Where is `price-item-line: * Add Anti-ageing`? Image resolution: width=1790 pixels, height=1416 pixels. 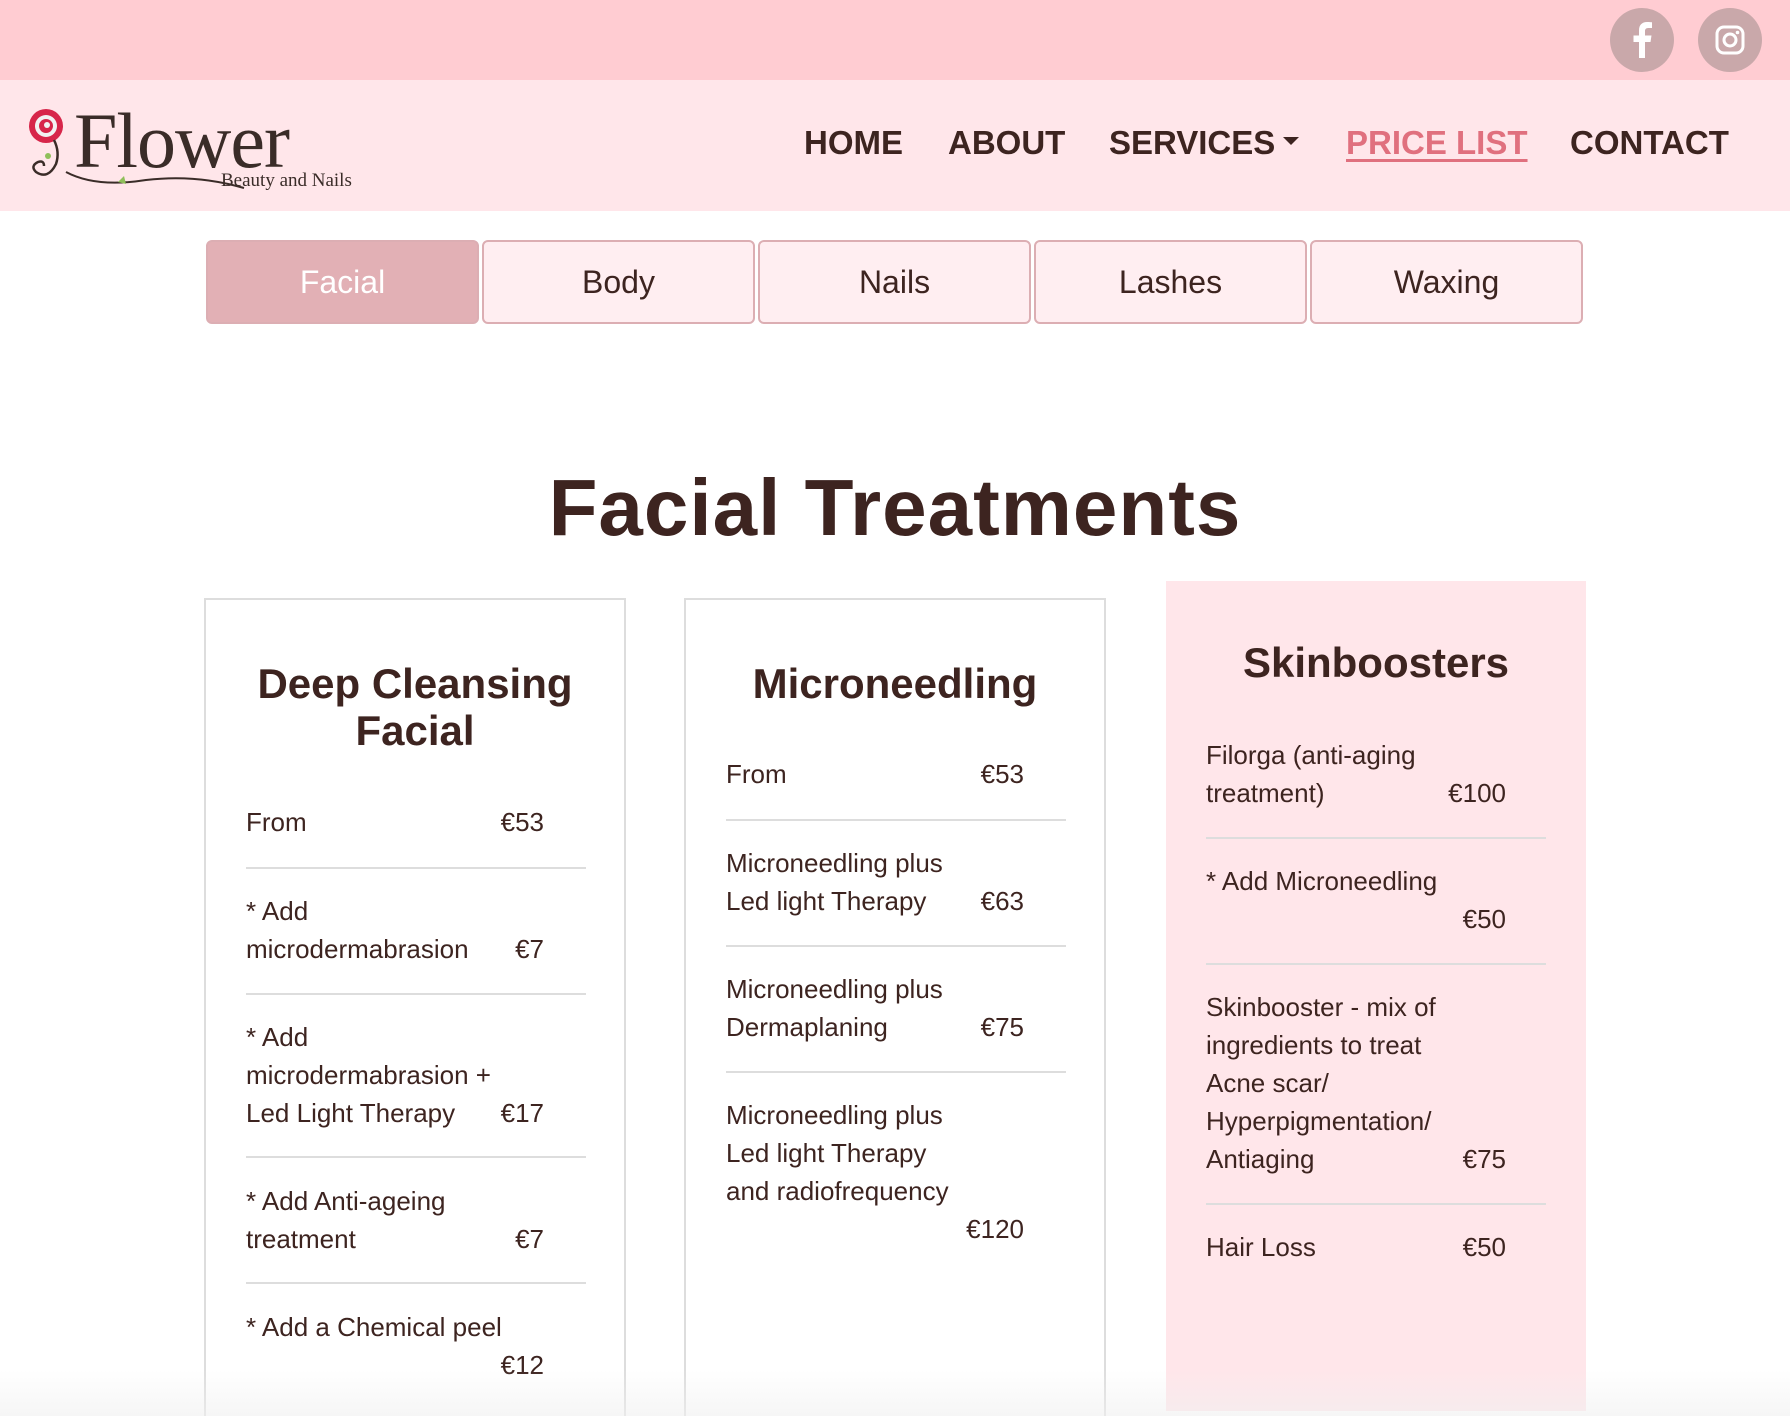 price-item-line: * Add Anti-ageing is located at coordinates (346, 1201).